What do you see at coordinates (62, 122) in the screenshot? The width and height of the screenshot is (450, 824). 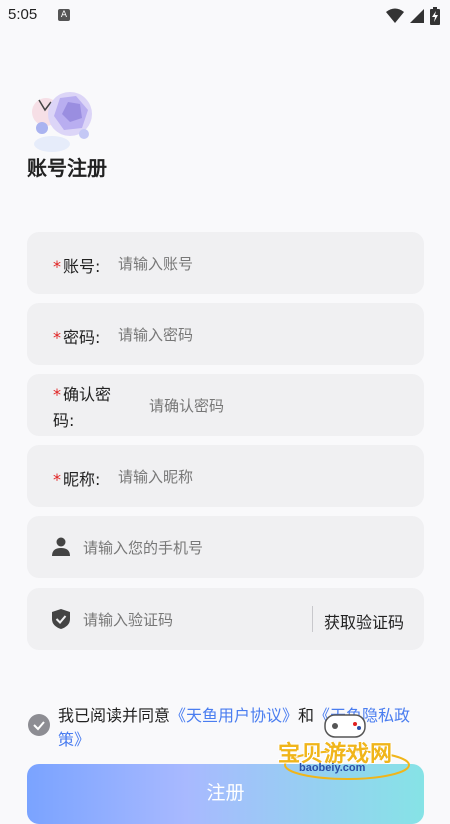 I see `mascot-logo-icon` at bounding box center [62, 122].